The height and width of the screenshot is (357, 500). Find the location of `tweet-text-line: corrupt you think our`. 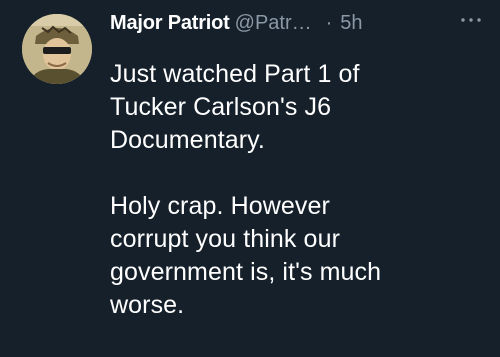

tweet-text-line: corrupt you think our is located at coordinates (225, 239).